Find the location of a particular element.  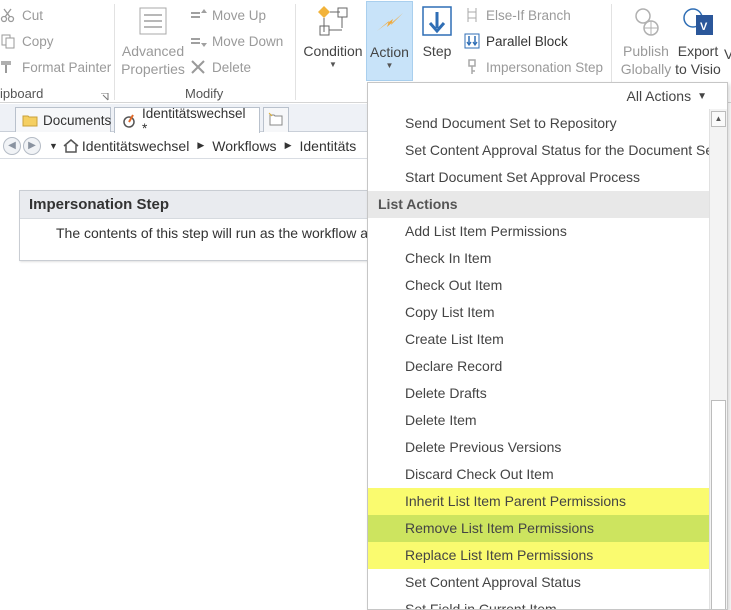

publish-label-2: Globally is located at coordinates (646, 69).